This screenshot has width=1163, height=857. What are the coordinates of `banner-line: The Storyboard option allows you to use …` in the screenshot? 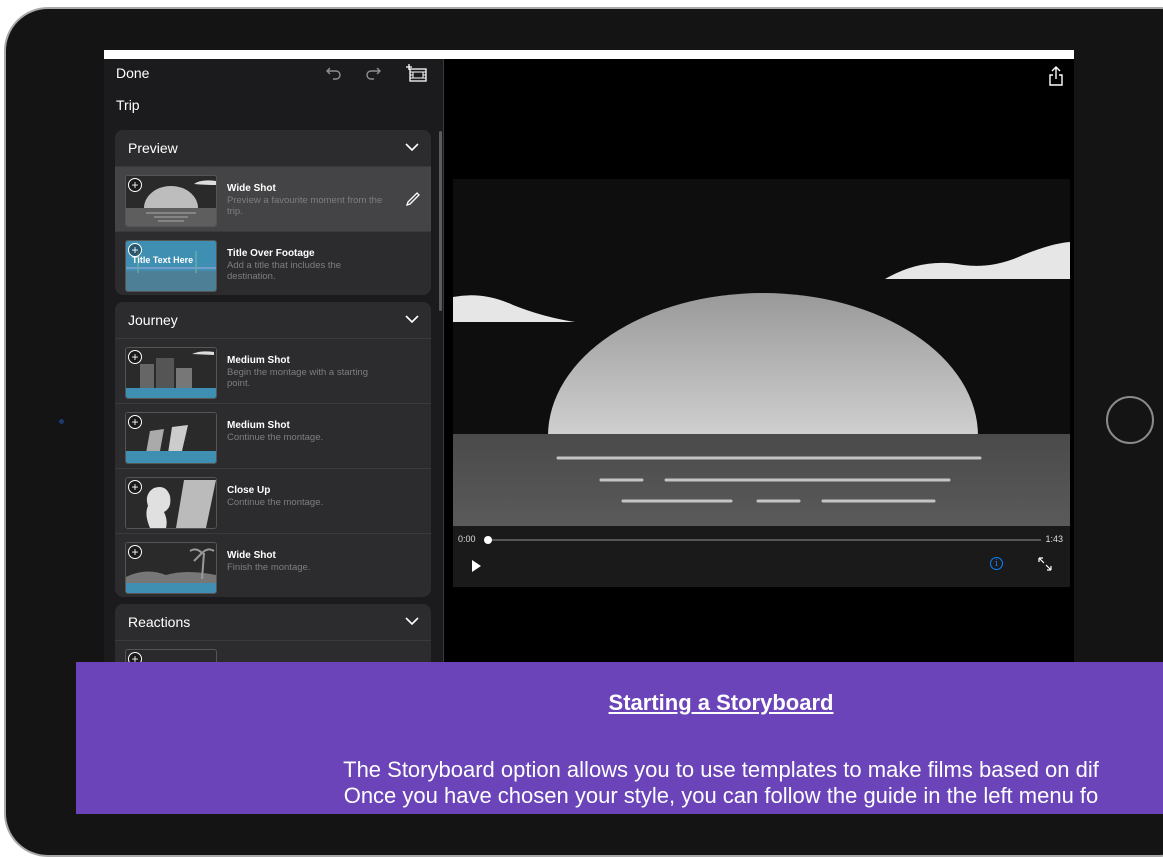 It's located at (721, 769).